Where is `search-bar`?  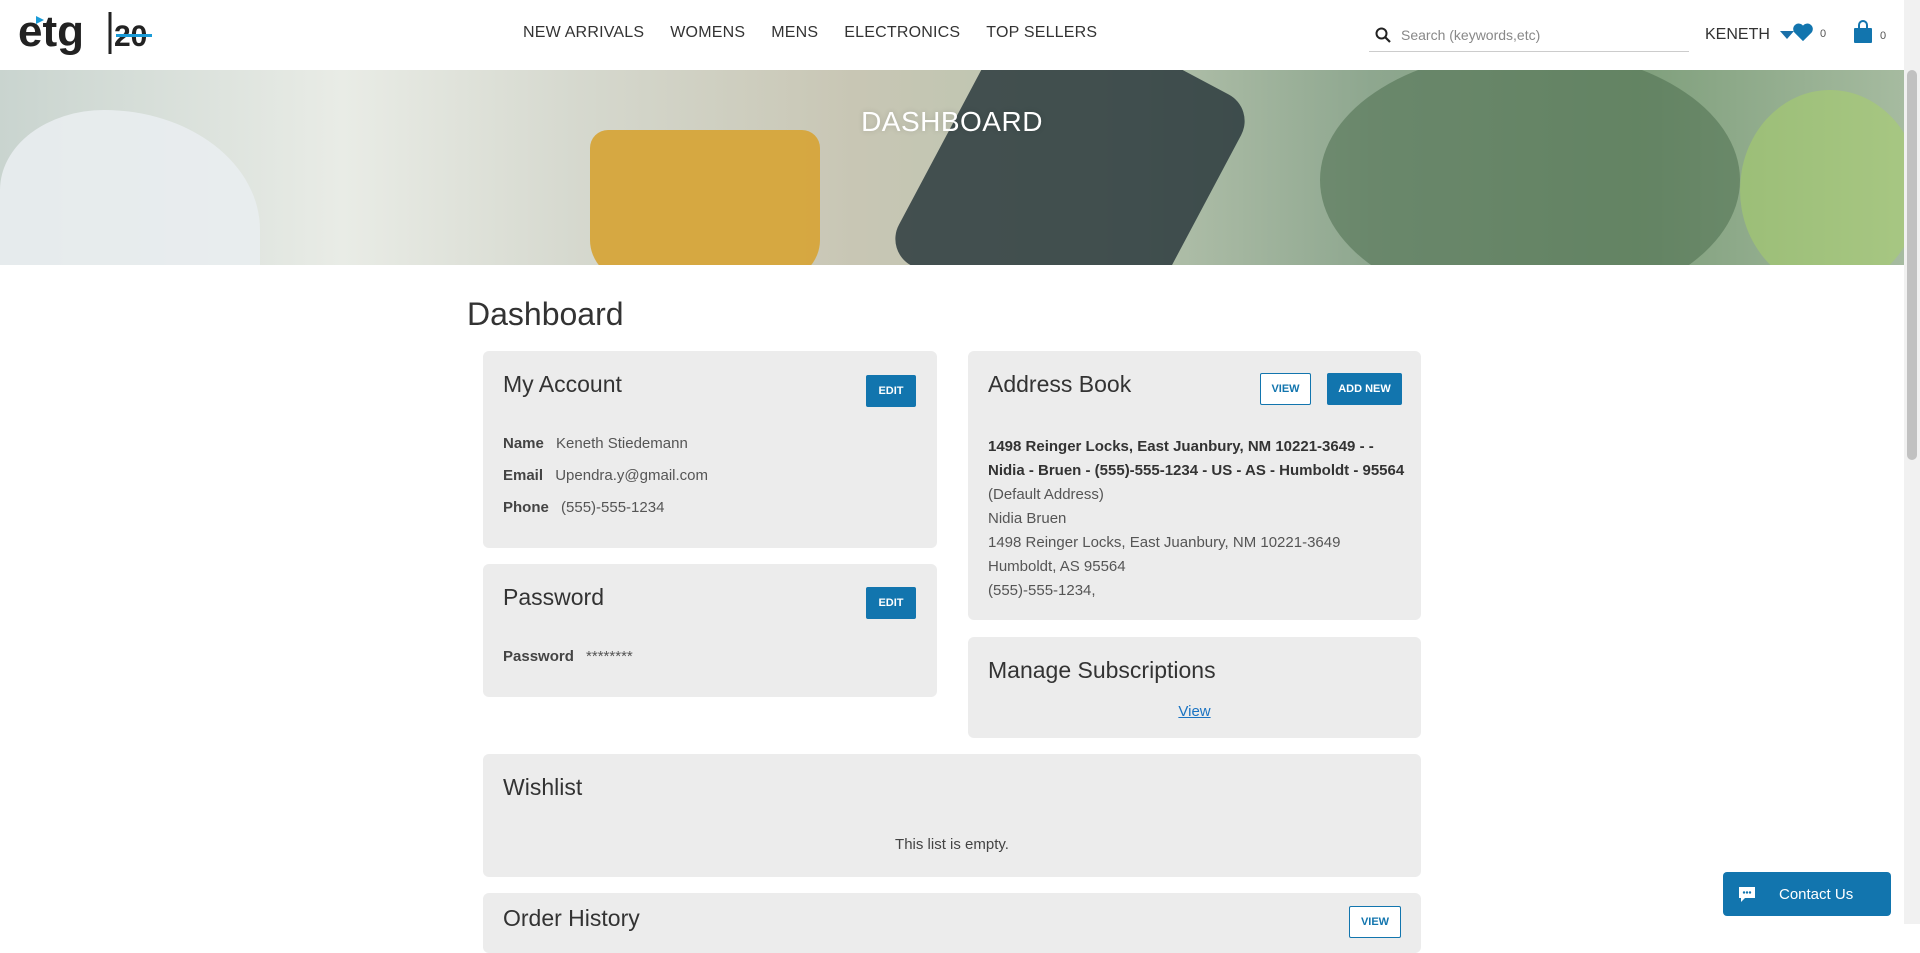 search-bar is located at coordinates (1529, 35).